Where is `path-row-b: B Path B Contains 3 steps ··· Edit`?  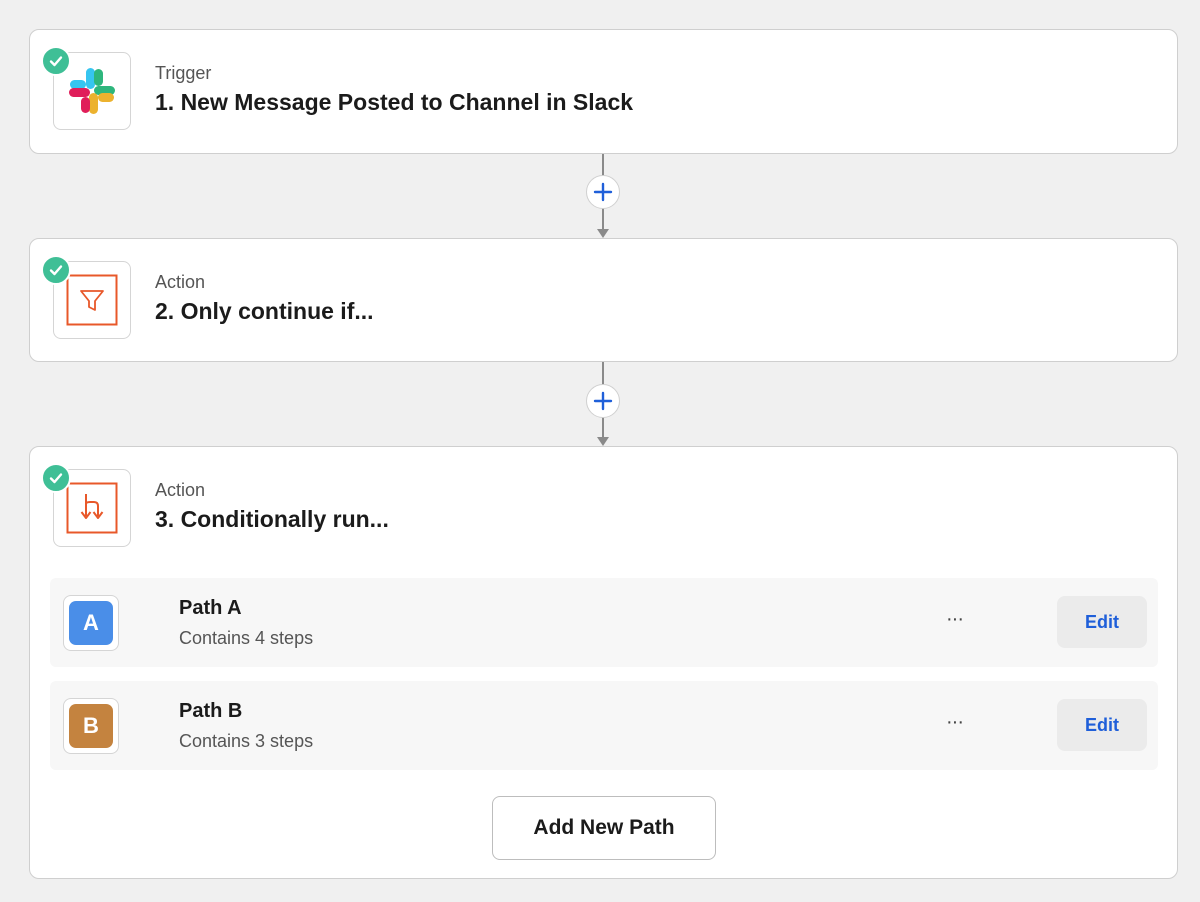
path-row-b: B Path B Contains 3 steps ··· Edit is located at coordinates (604, 725).